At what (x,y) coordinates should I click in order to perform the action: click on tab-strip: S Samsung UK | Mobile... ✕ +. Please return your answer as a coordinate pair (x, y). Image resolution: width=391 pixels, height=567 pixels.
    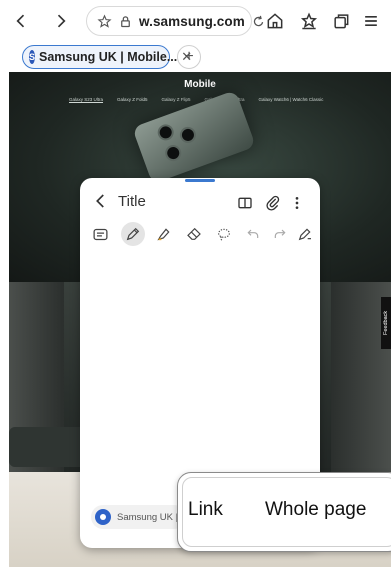
    Looking at the image, I should click on (195, 57).